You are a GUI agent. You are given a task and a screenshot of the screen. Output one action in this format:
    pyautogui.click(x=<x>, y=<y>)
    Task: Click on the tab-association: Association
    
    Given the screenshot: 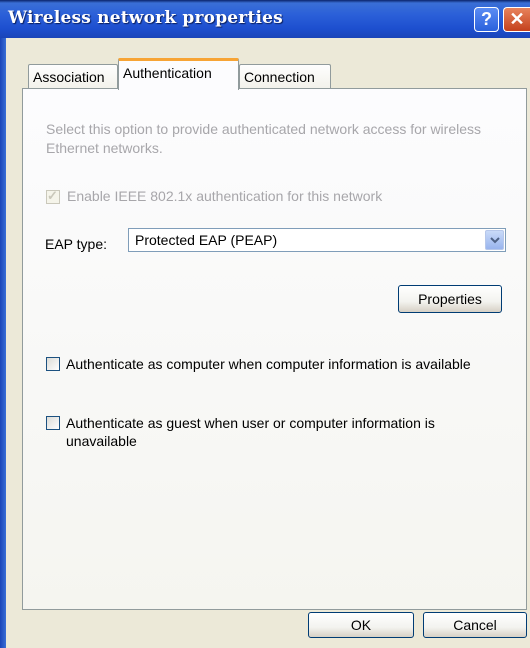 What is the action you would take?
    pyautogui.click(x=73, y=76)
    